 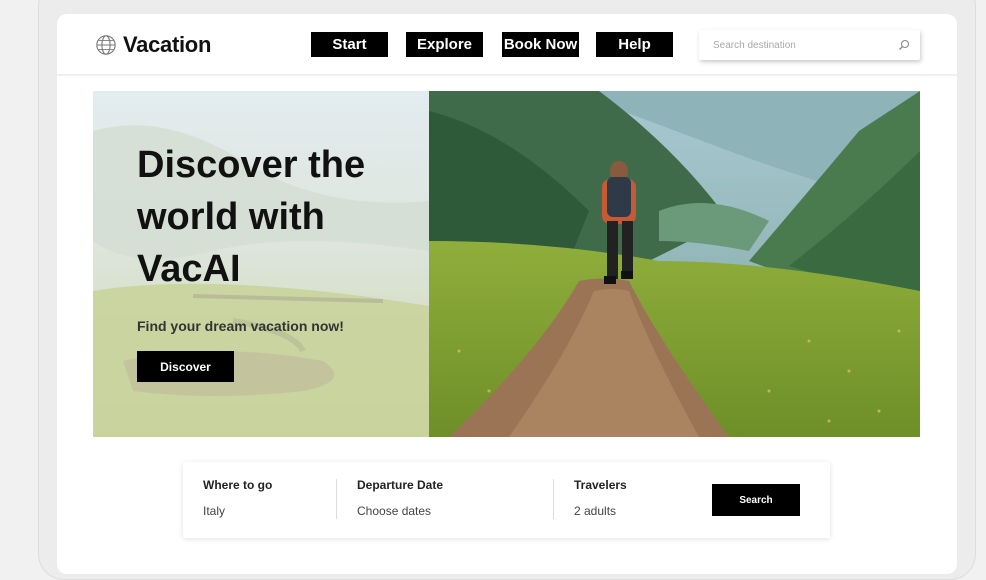 What do you see at coordinates (400, 485) in the screenshot?
I see `departure-label: Departure Date` at bounding box center [400, 485].